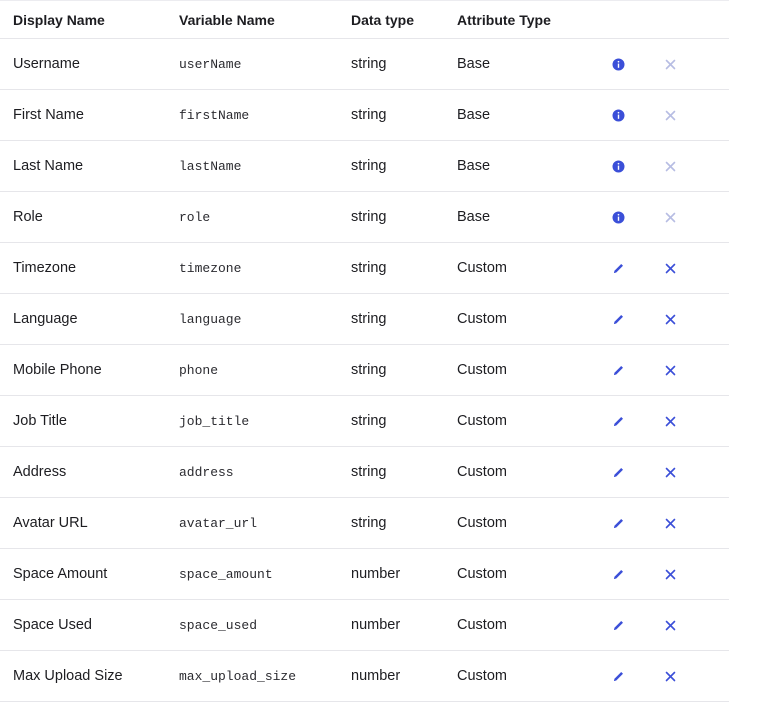 This screenshot has height=703, width=765. I want to click on header-data-type: Data type, so click(383, 19).